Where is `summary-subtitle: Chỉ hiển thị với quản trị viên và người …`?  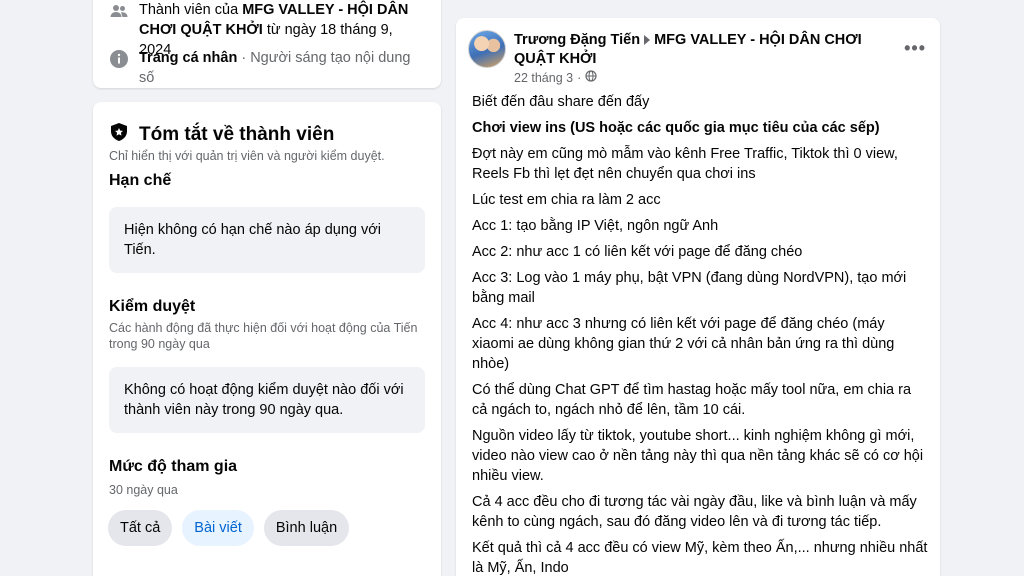
summary-subtitle: Chỉ hiển thị với quản trị viên và người … is located at coordinates (247, 156).